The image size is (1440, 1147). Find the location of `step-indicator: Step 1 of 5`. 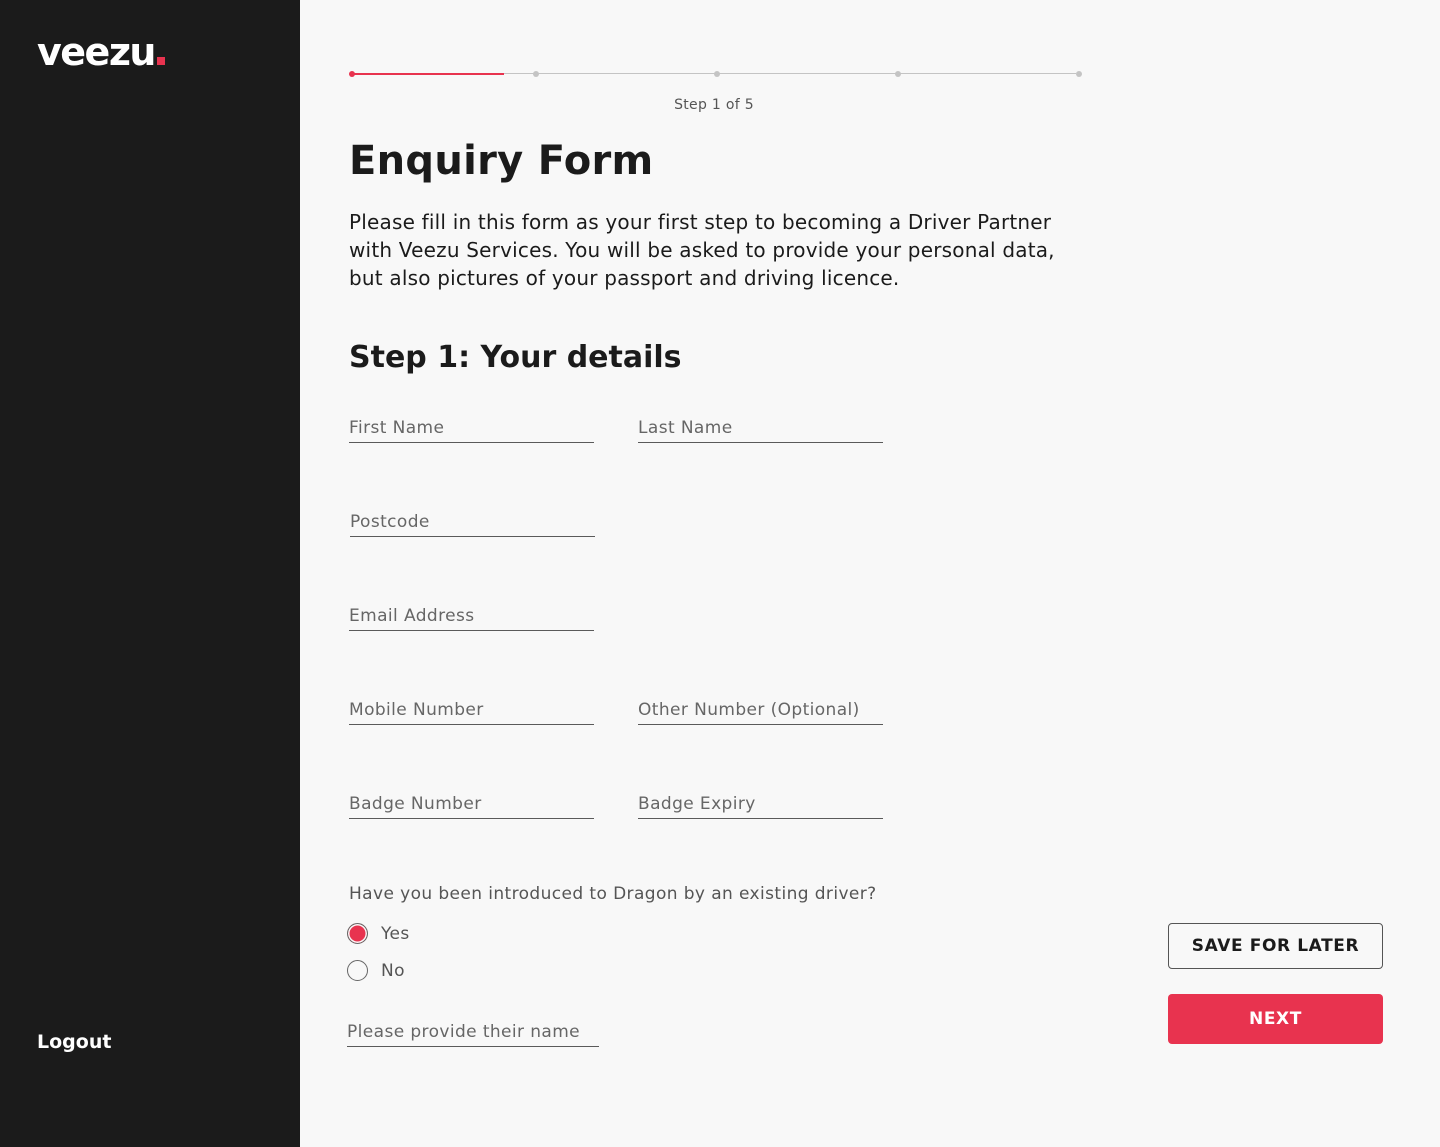

step-indicator: Step 1 of 5 is located at coordinates (714, 105).